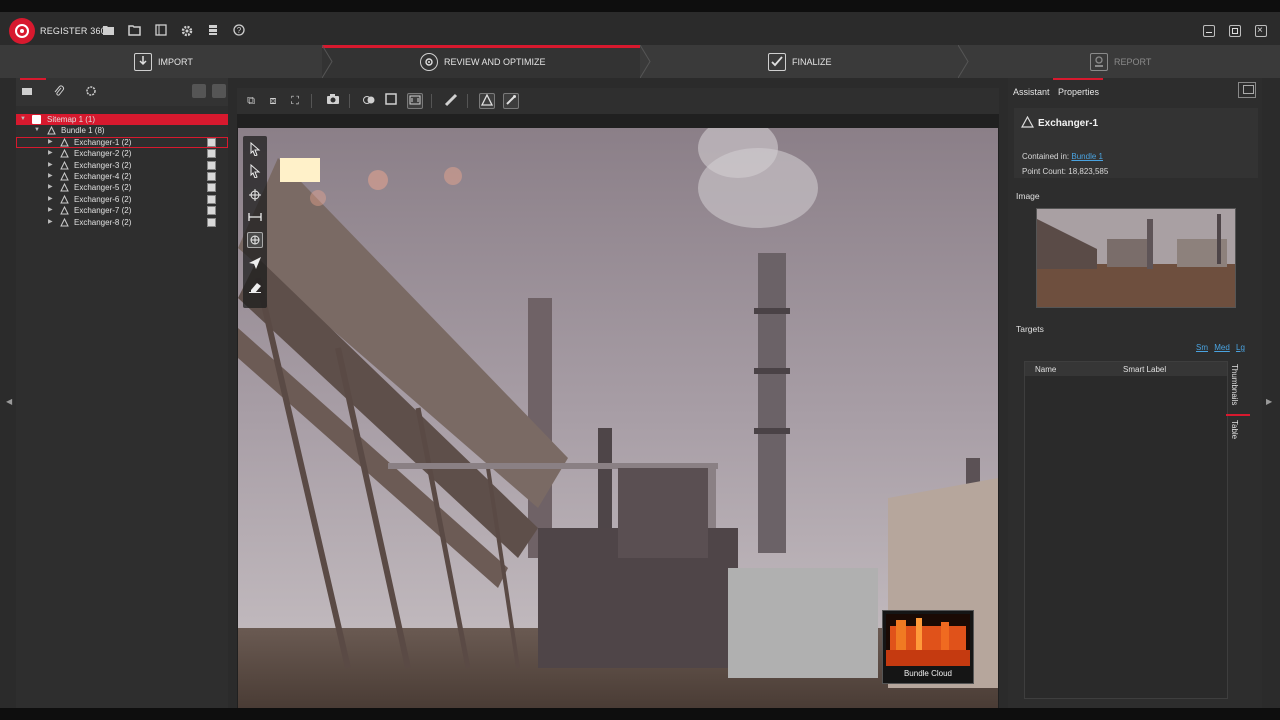 Image resolution: width=1280 pixels, height=720 pixels. What do you see at coordinates (255, 196) in the screenshot?
I see `crosshair-icon` at bounding box center [255, 196].